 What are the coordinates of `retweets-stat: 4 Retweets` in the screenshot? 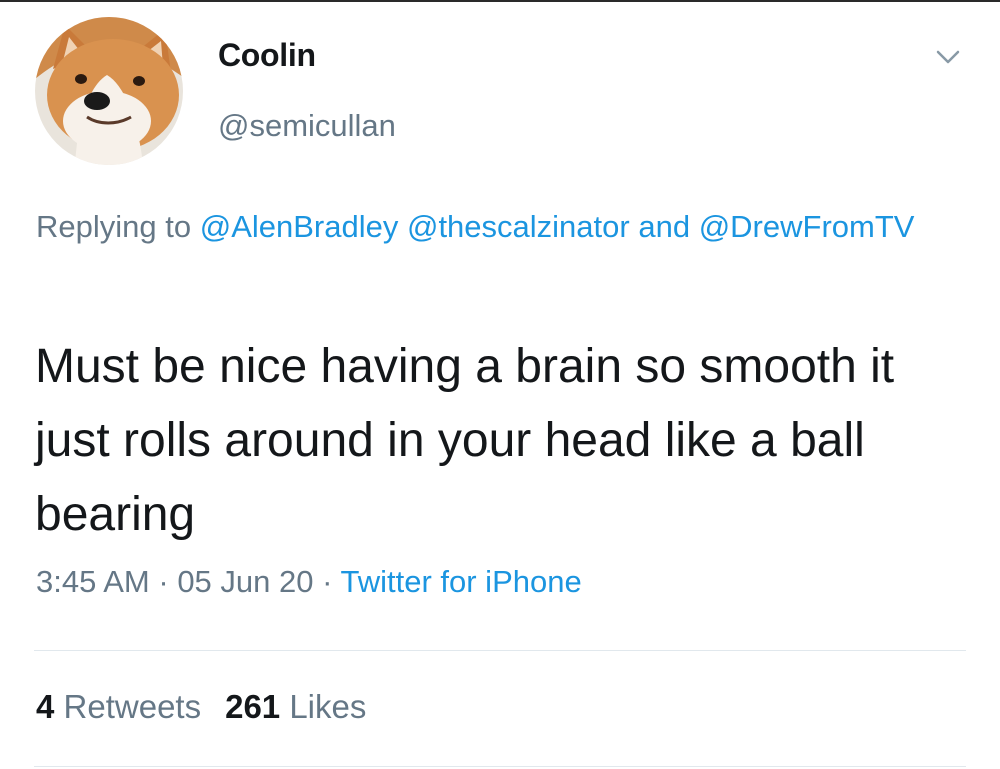 It's located at (118, 706).